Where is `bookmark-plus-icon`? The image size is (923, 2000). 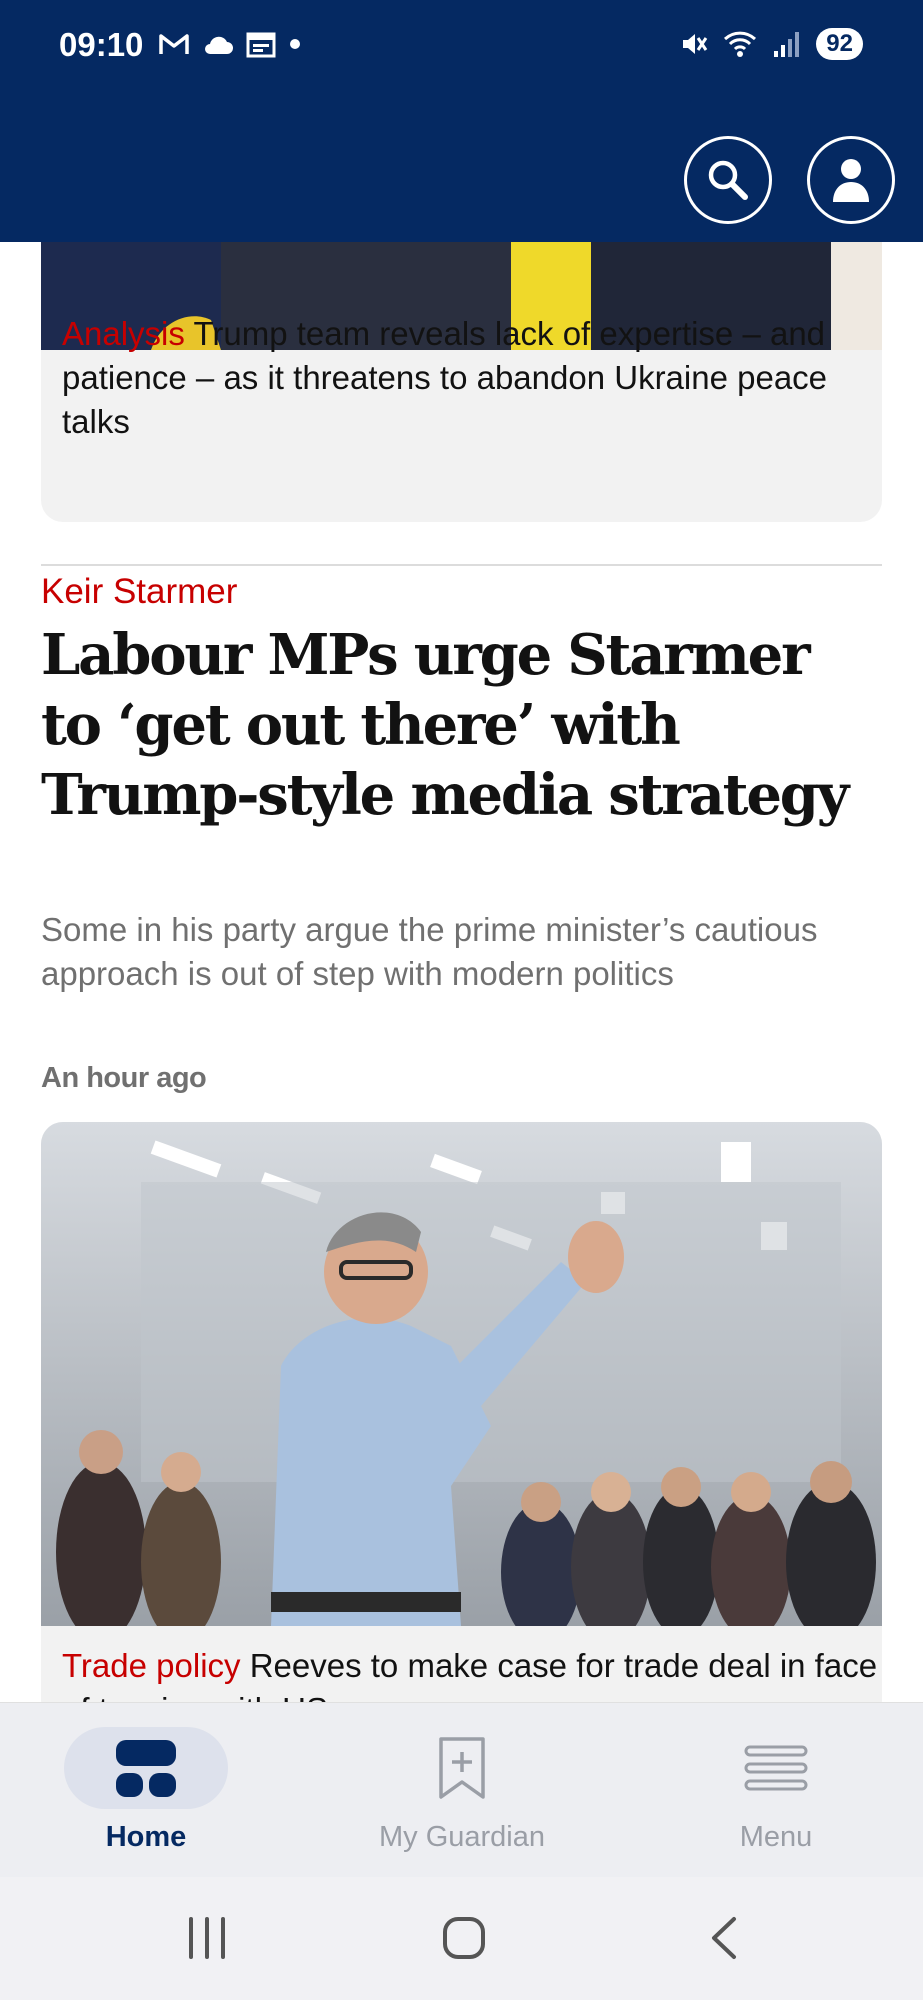
bookmark-plus-icon is located at coordinates (462, 1768).